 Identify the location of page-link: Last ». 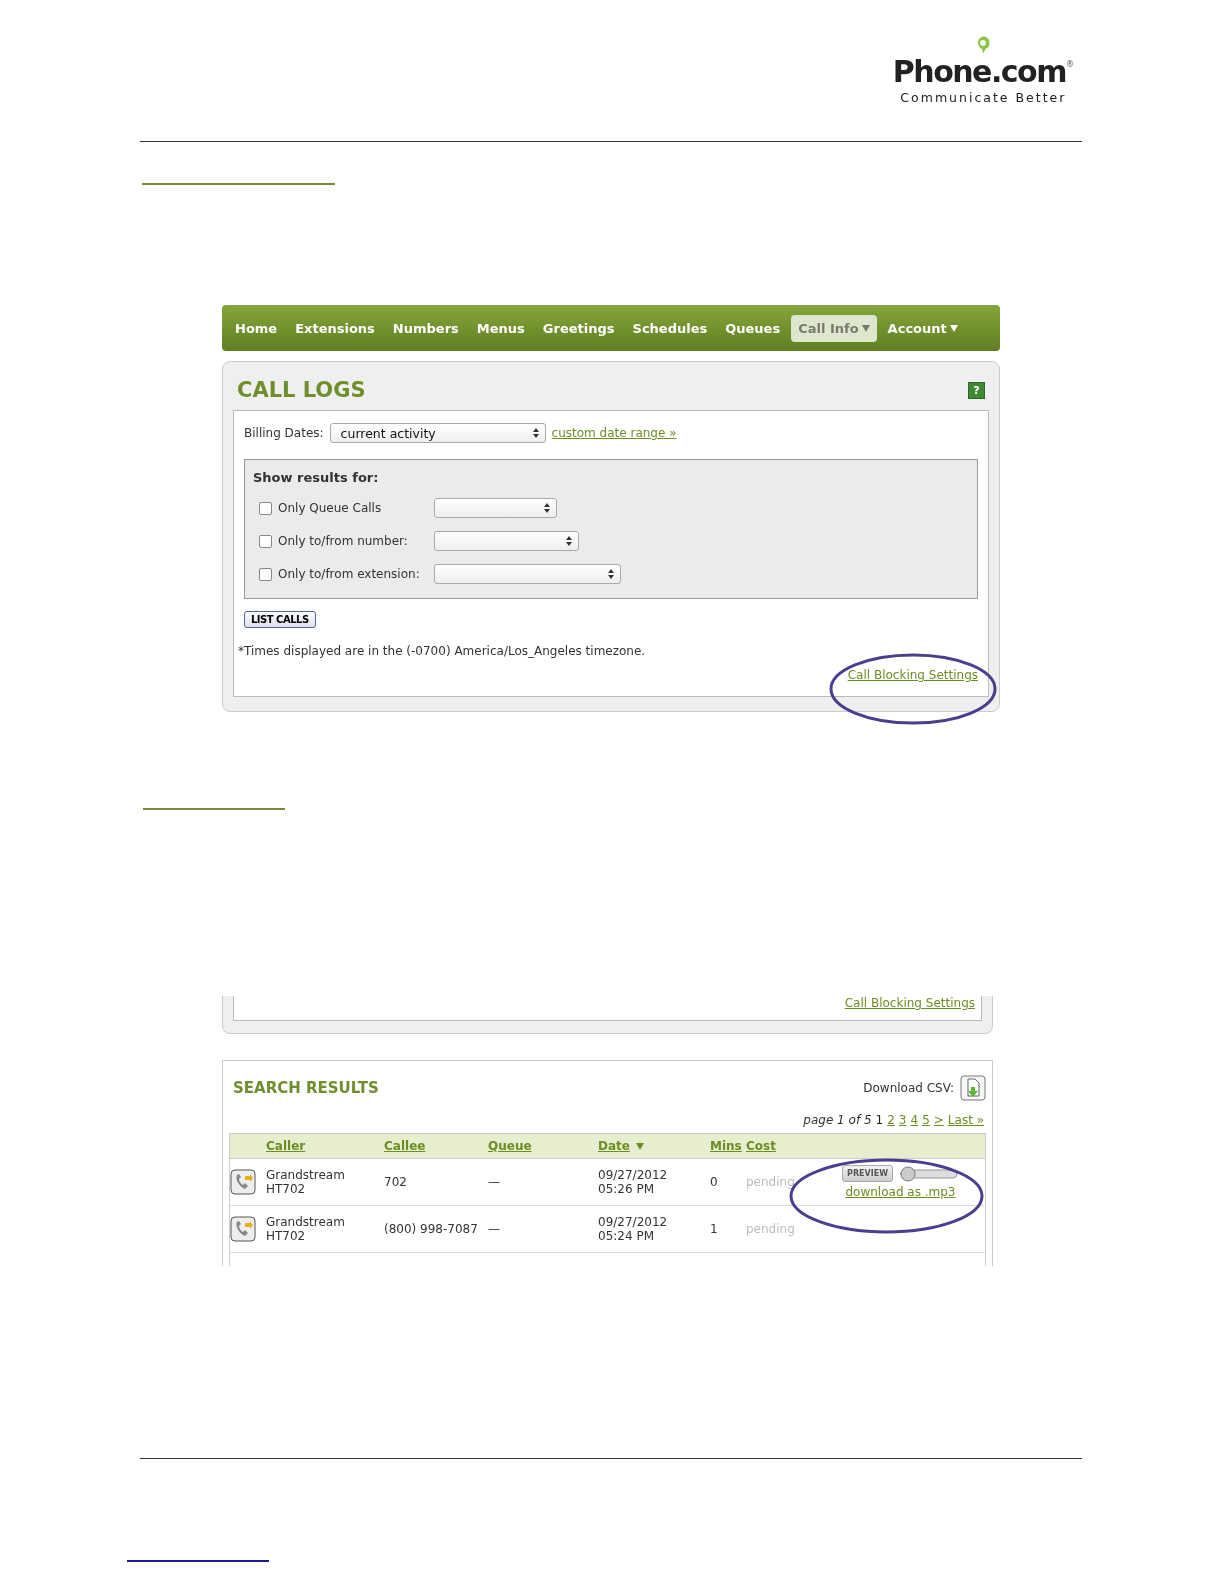
(965, 1120).